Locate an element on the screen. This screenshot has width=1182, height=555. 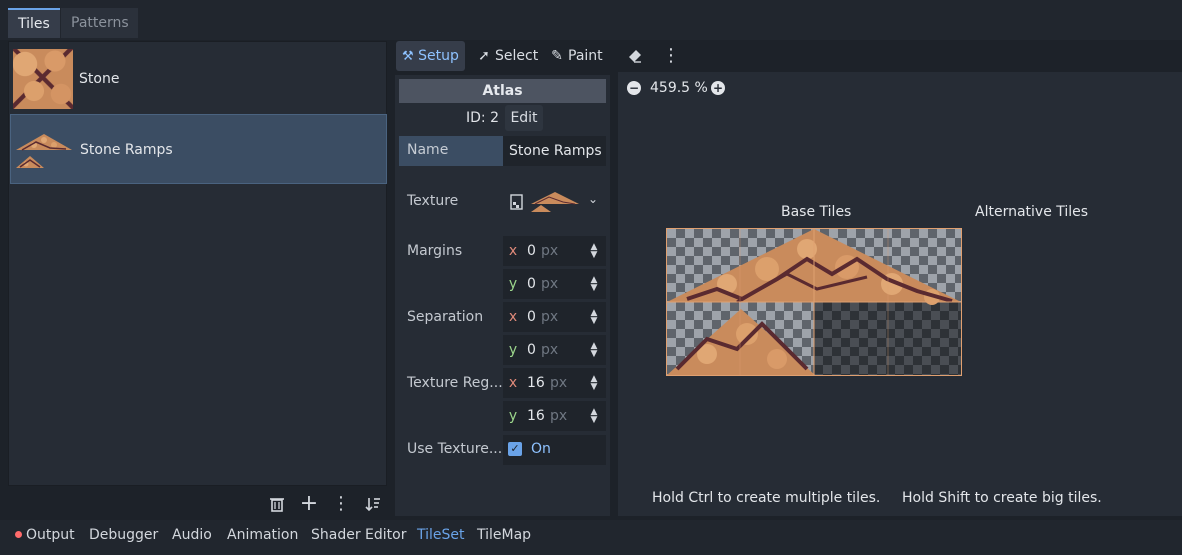
source-id-label: ID: 2 is located at coordinates (482, 118).